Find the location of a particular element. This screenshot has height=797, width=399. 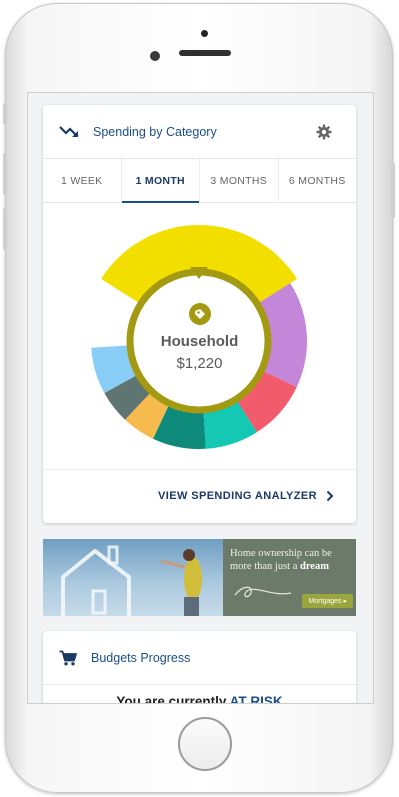

home-button is located at coordinates (205, 744).